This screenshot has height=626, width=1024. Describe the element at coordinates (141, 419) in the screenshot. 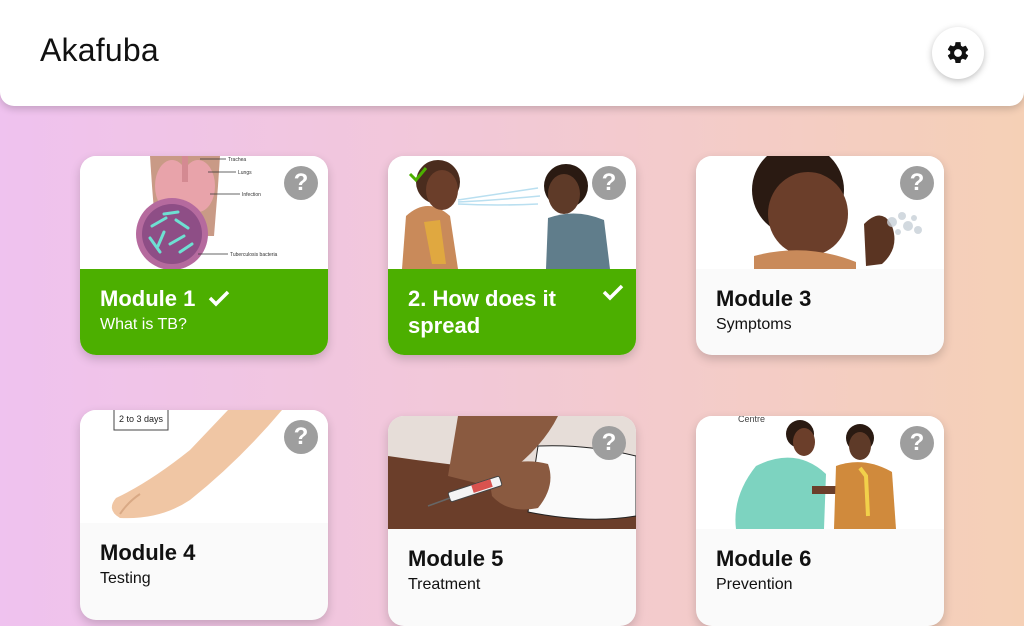

I see `testing-note-text: 2 to 3 days` at that location.